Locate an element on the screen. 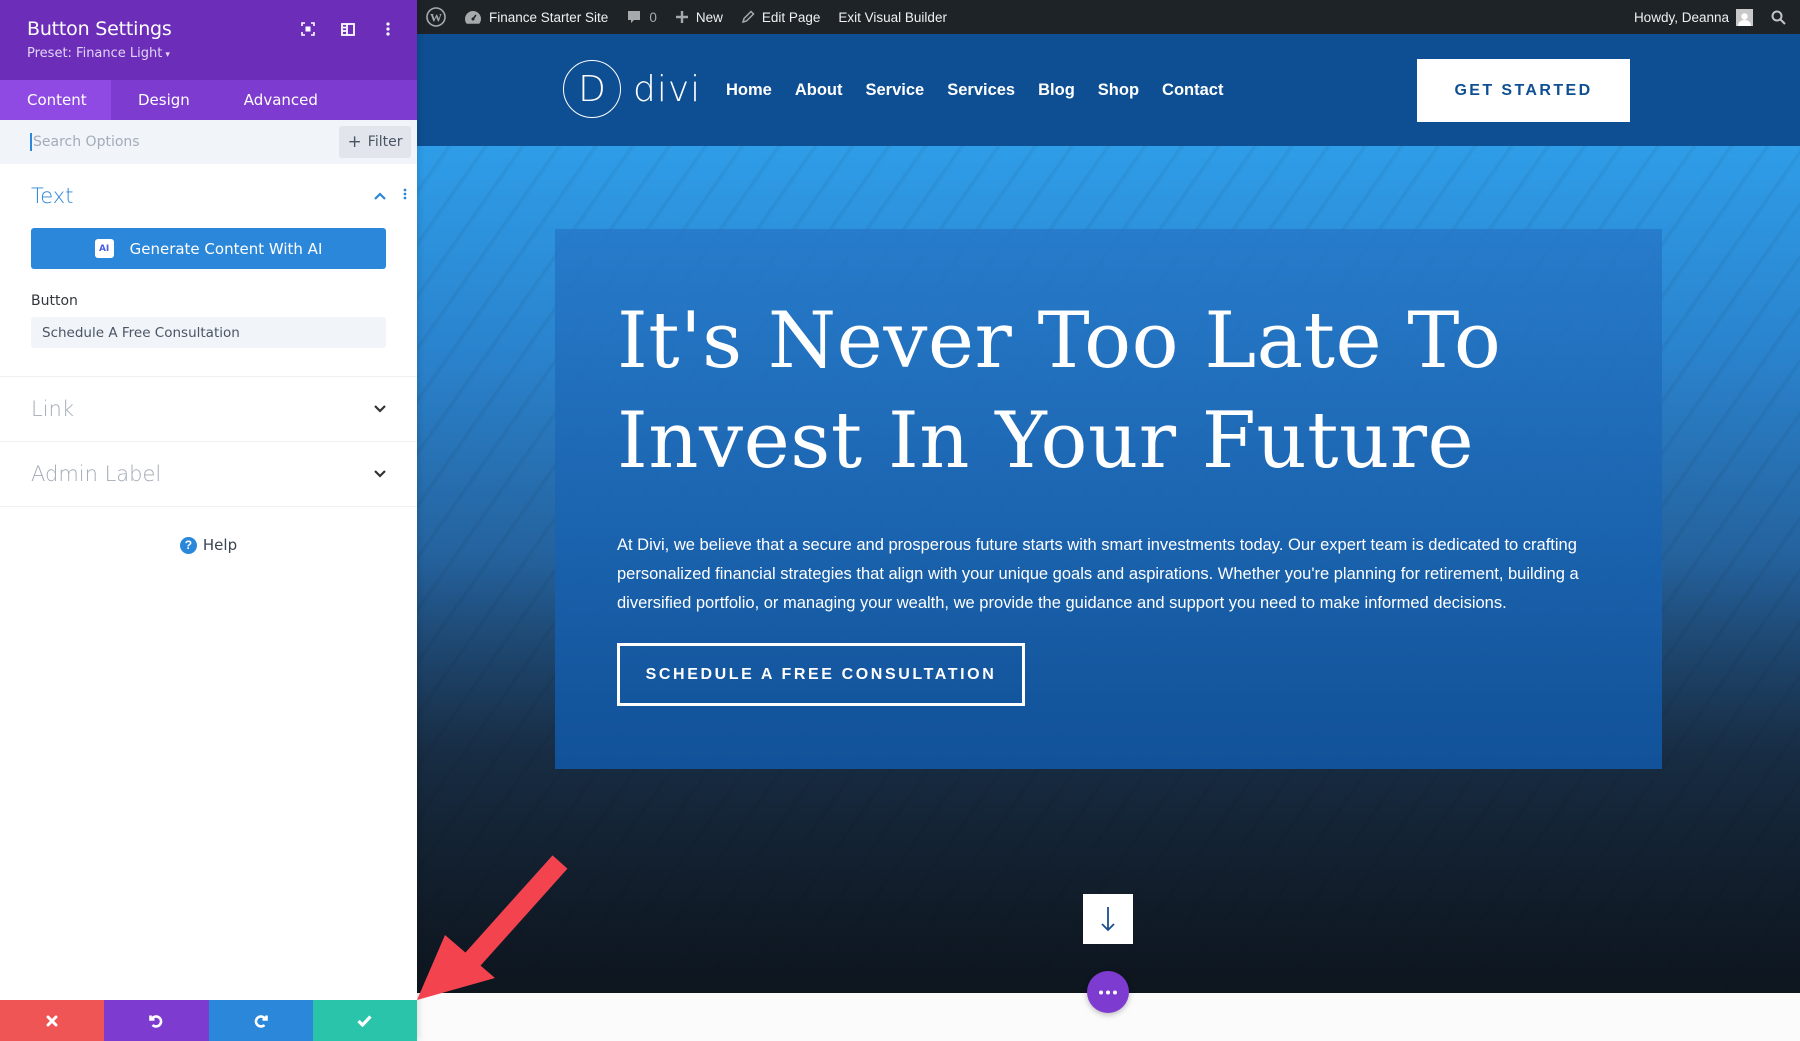 Image resolution: width=1800 pixels, height=1041 pixels. cancel-button is located at coordinates (52, 1020).